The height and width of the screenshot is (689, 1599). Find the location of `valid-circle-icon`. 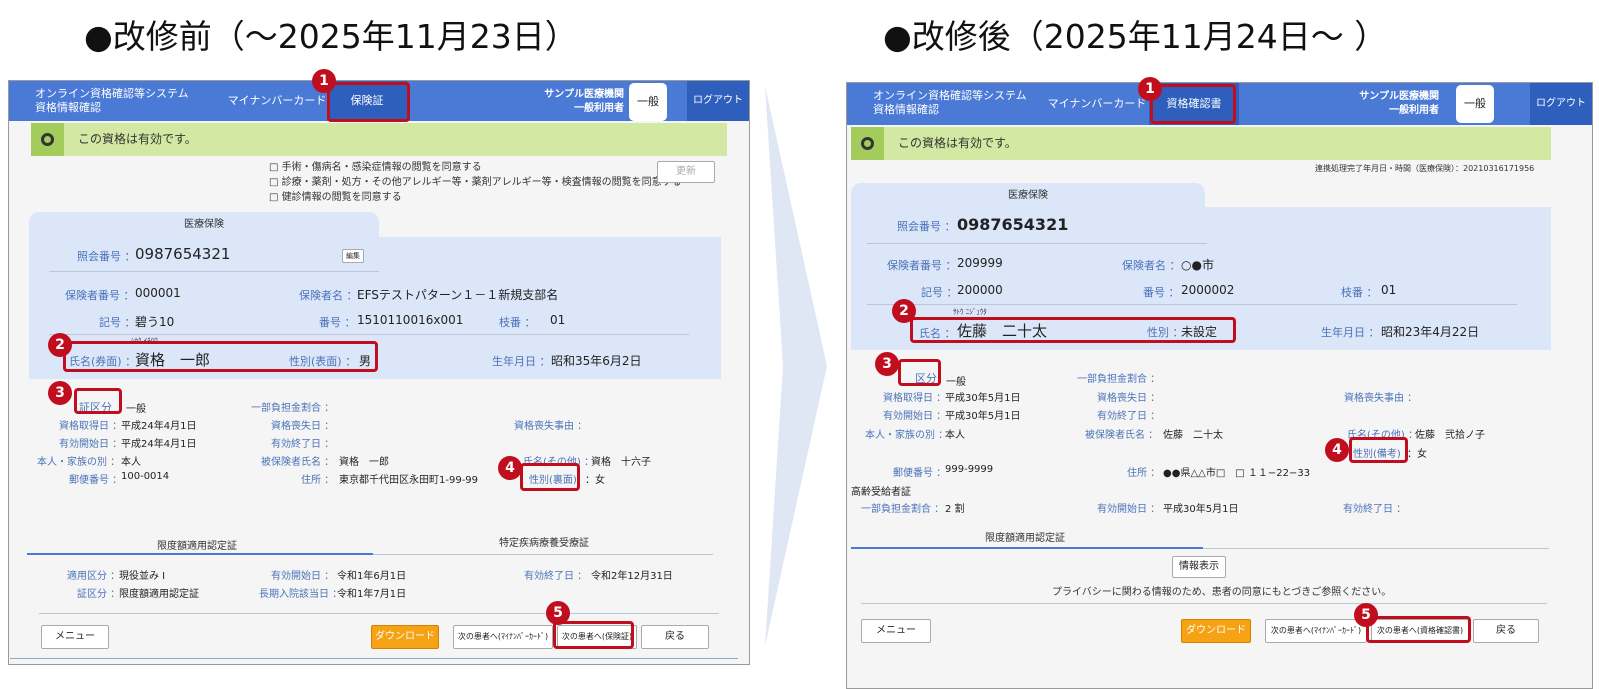

valid-circle-icon is located at coordinates (47, 139).